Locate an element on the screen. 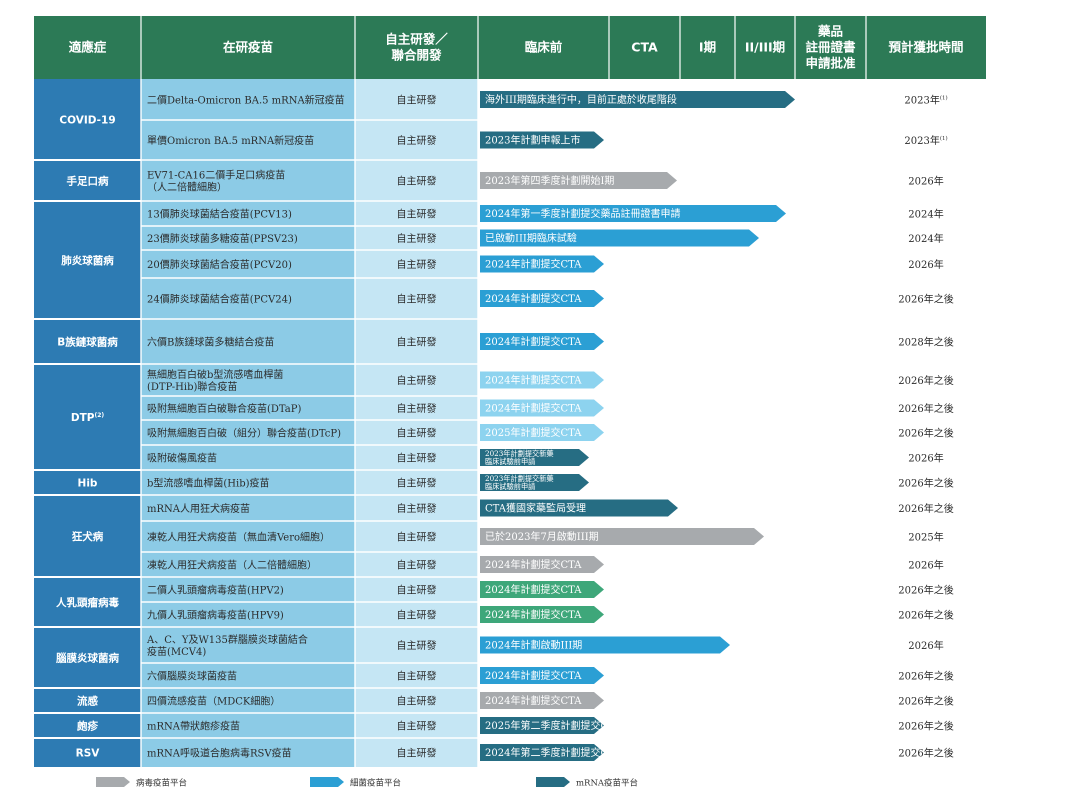 The image size is (1080, 797). candidate-name: 無細胞百白破b型流感嗜血桿菌 is located at coordinates (215, 374).